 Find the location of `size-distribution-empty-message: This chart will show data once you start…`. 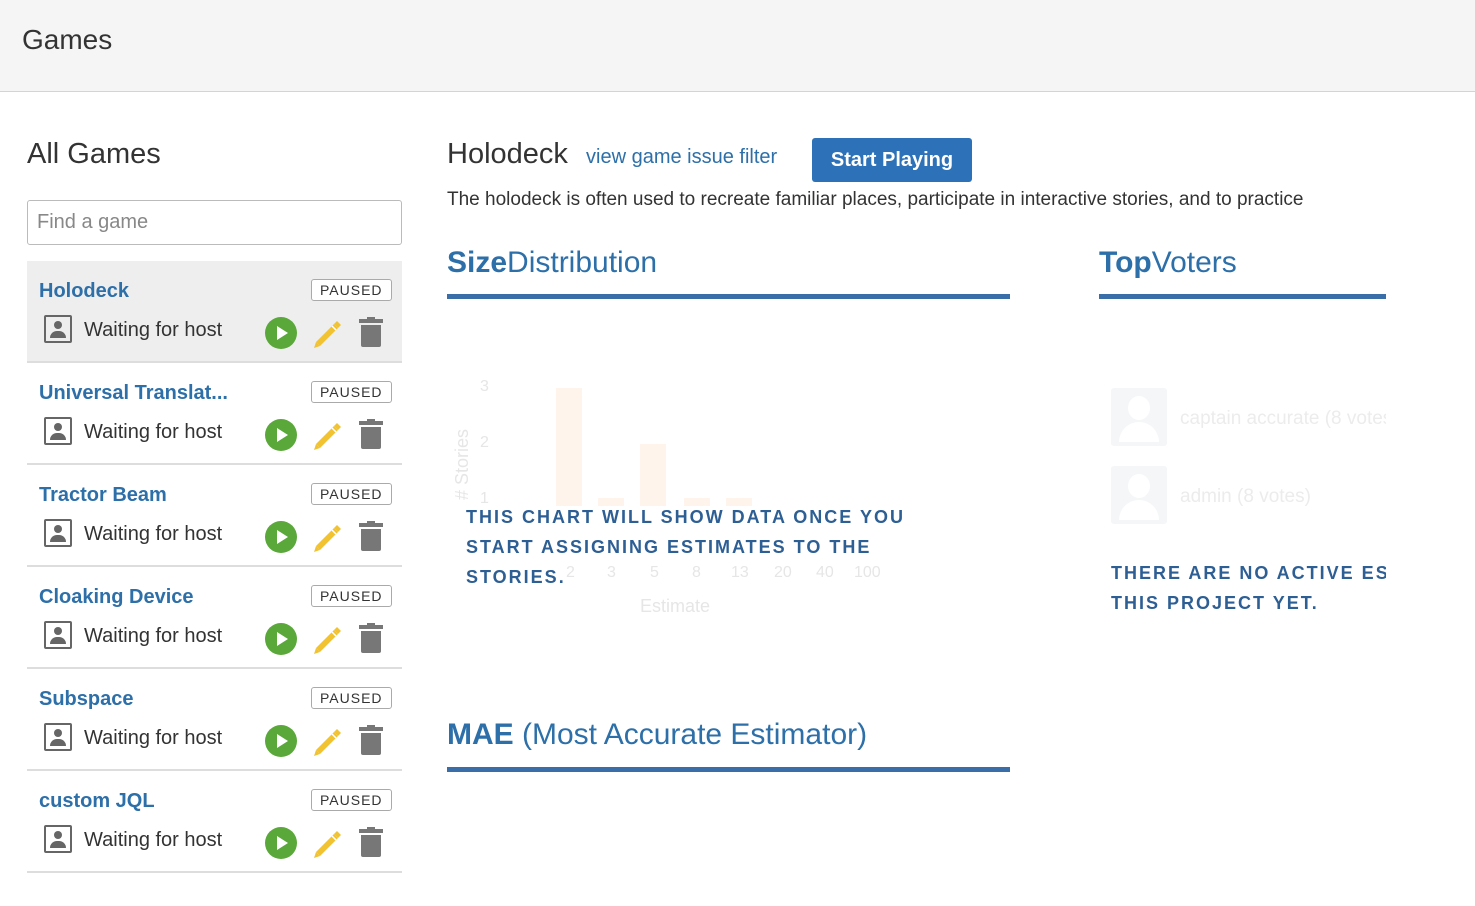

size-distribution-empty-message: This chart will show data once you start… is located at coordinates (685, 547).